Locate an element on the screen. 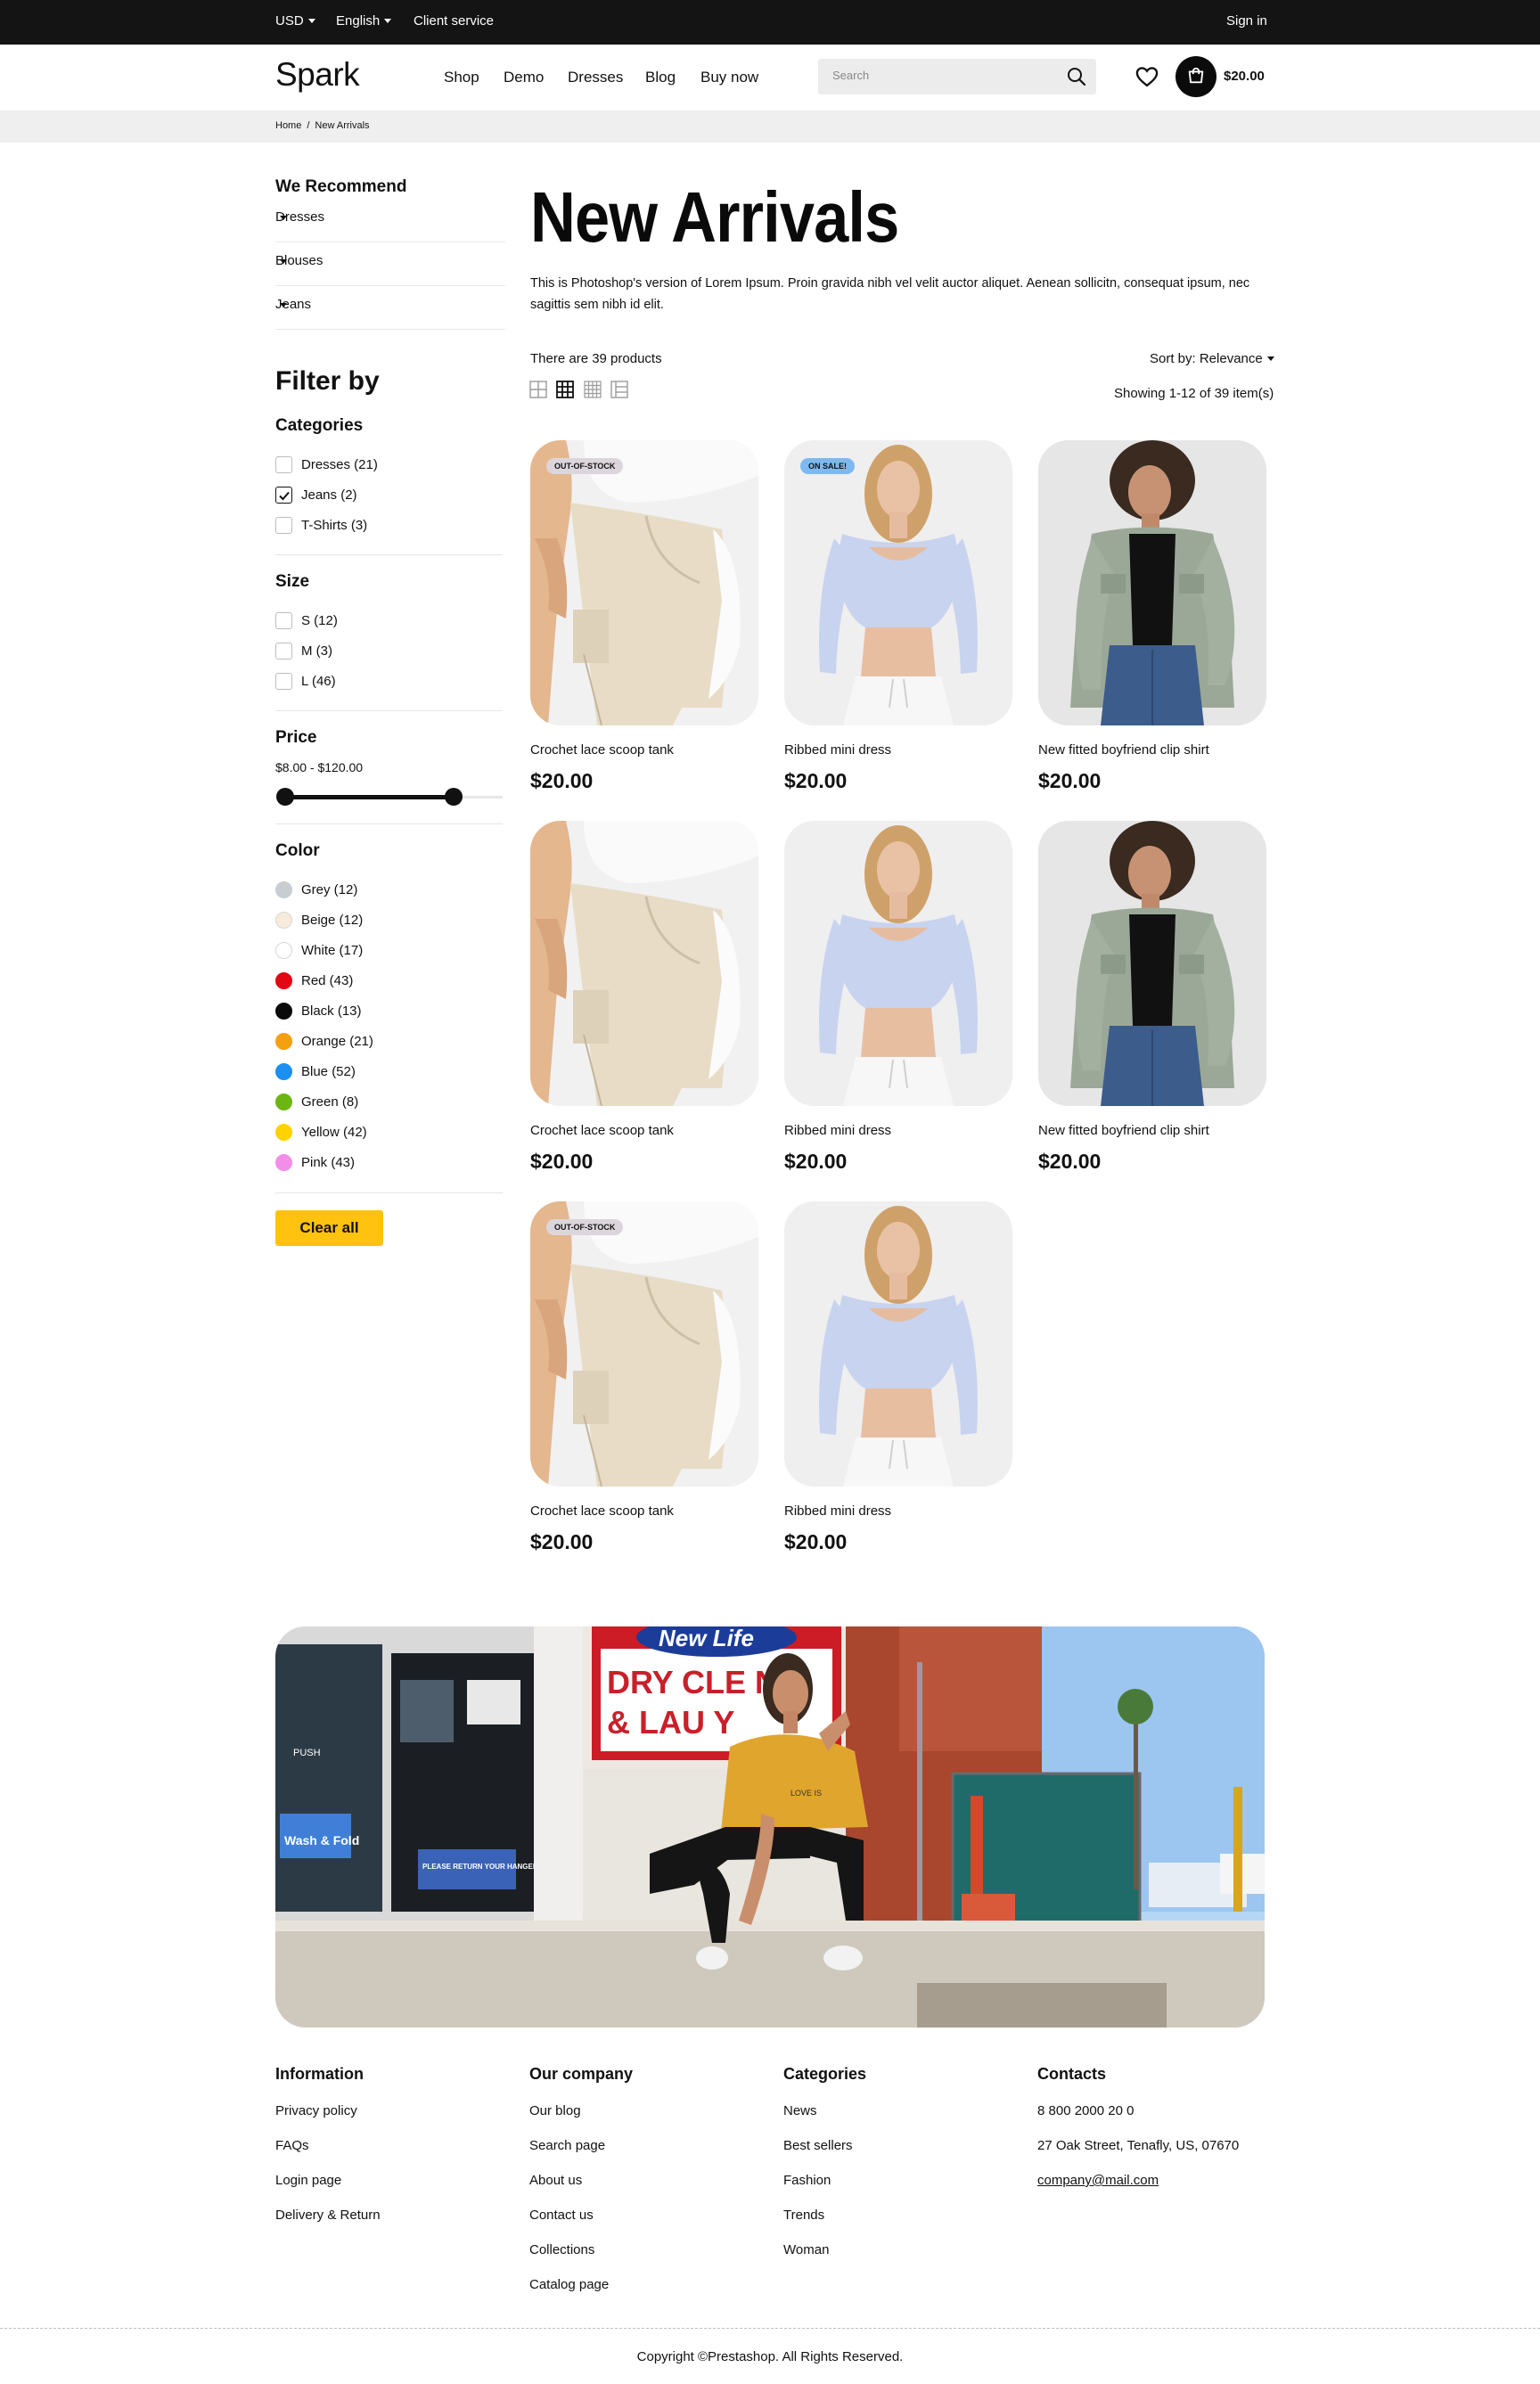 This screenshot has height=2384, width=1540. filter-color-item: White (17) is located at coordinates (319, 950).